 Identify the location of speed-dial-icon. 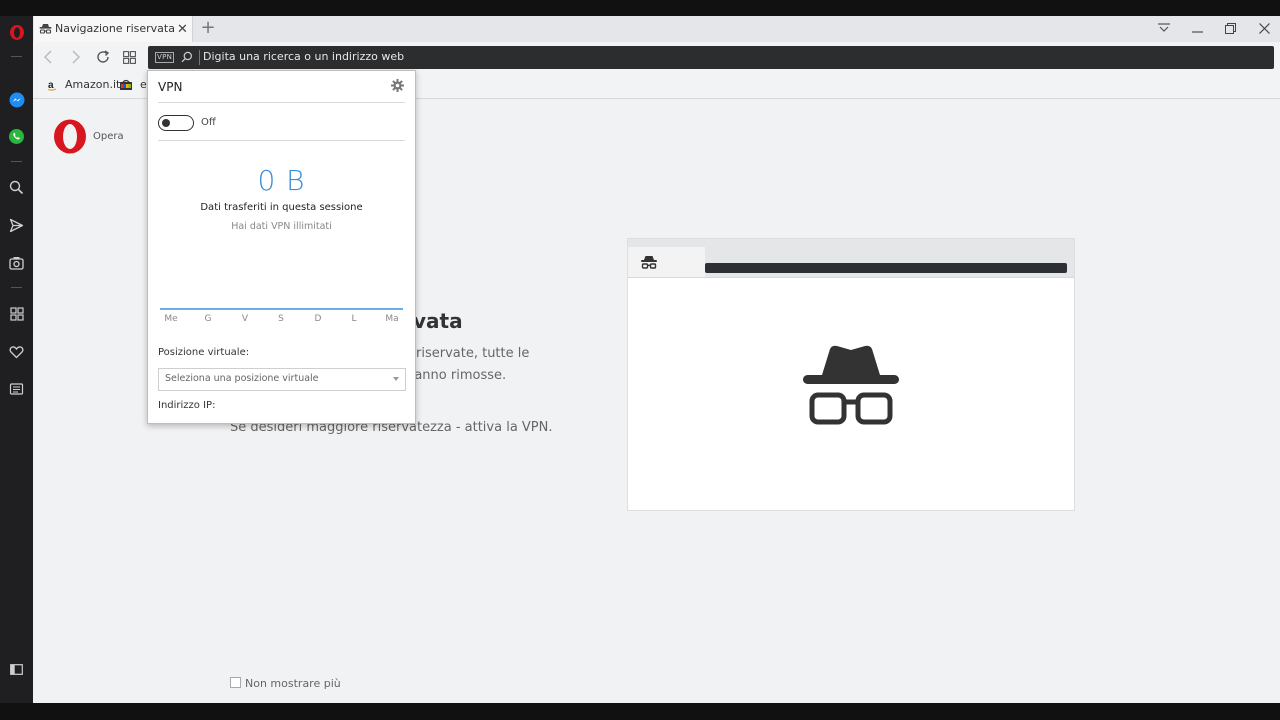
(16, 313).